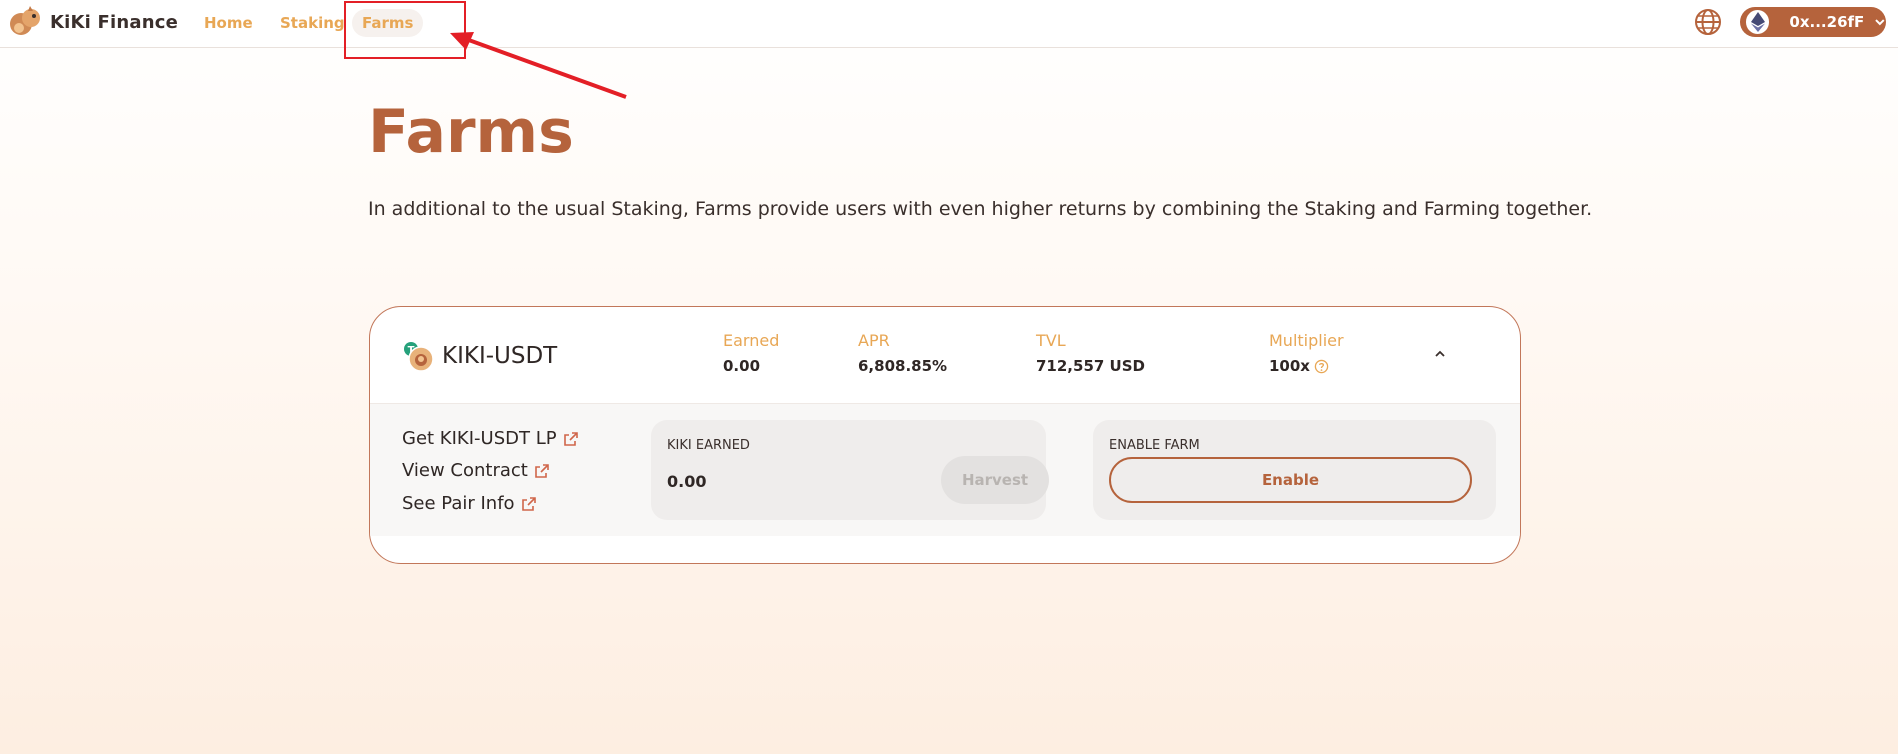 The image size is (1898, 754). I want to click on stat-tvl-value: 712,557 USD, so click(1090, 366).